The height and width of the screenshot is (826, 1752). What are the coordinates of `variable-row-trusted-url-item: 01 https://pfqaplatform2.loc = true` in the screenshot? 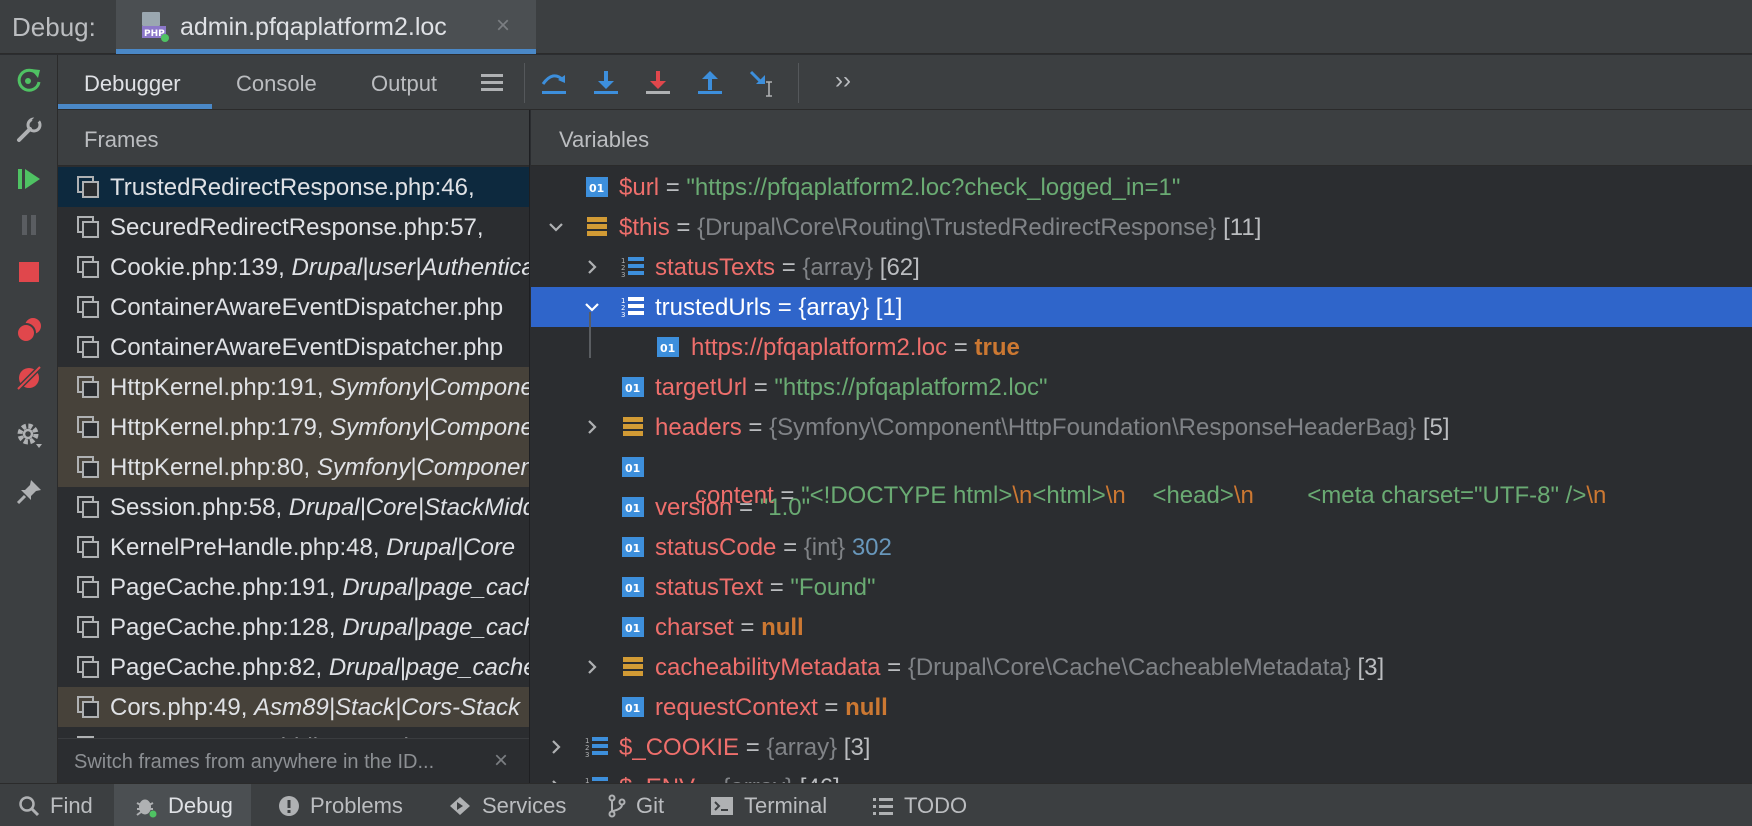 It's located at (1141, 347).